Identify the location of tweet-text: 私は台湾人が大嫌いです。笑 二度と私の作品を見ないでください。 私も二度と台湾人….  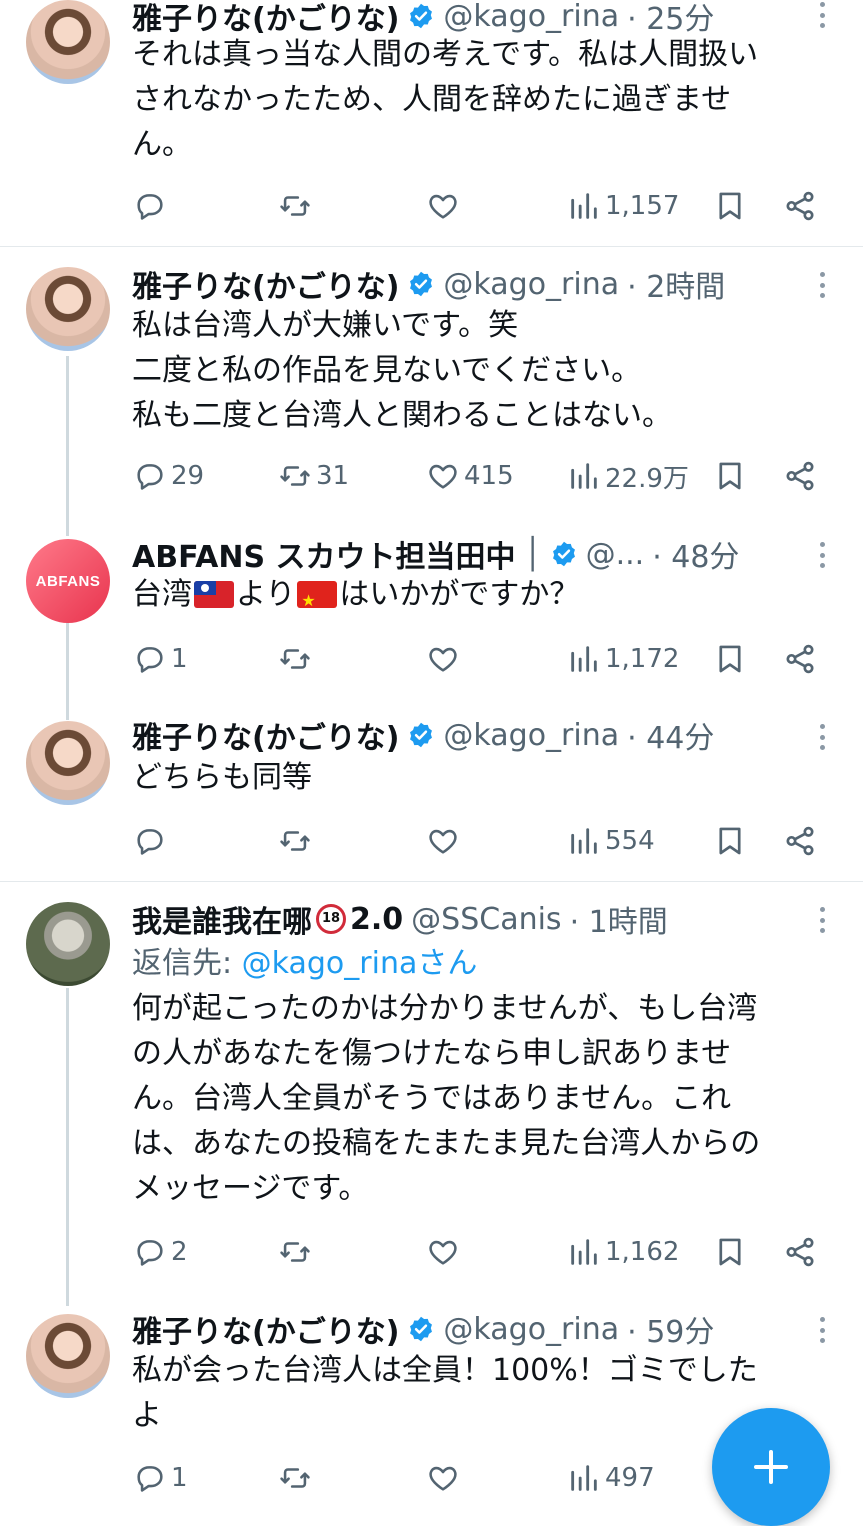
(487, 370).